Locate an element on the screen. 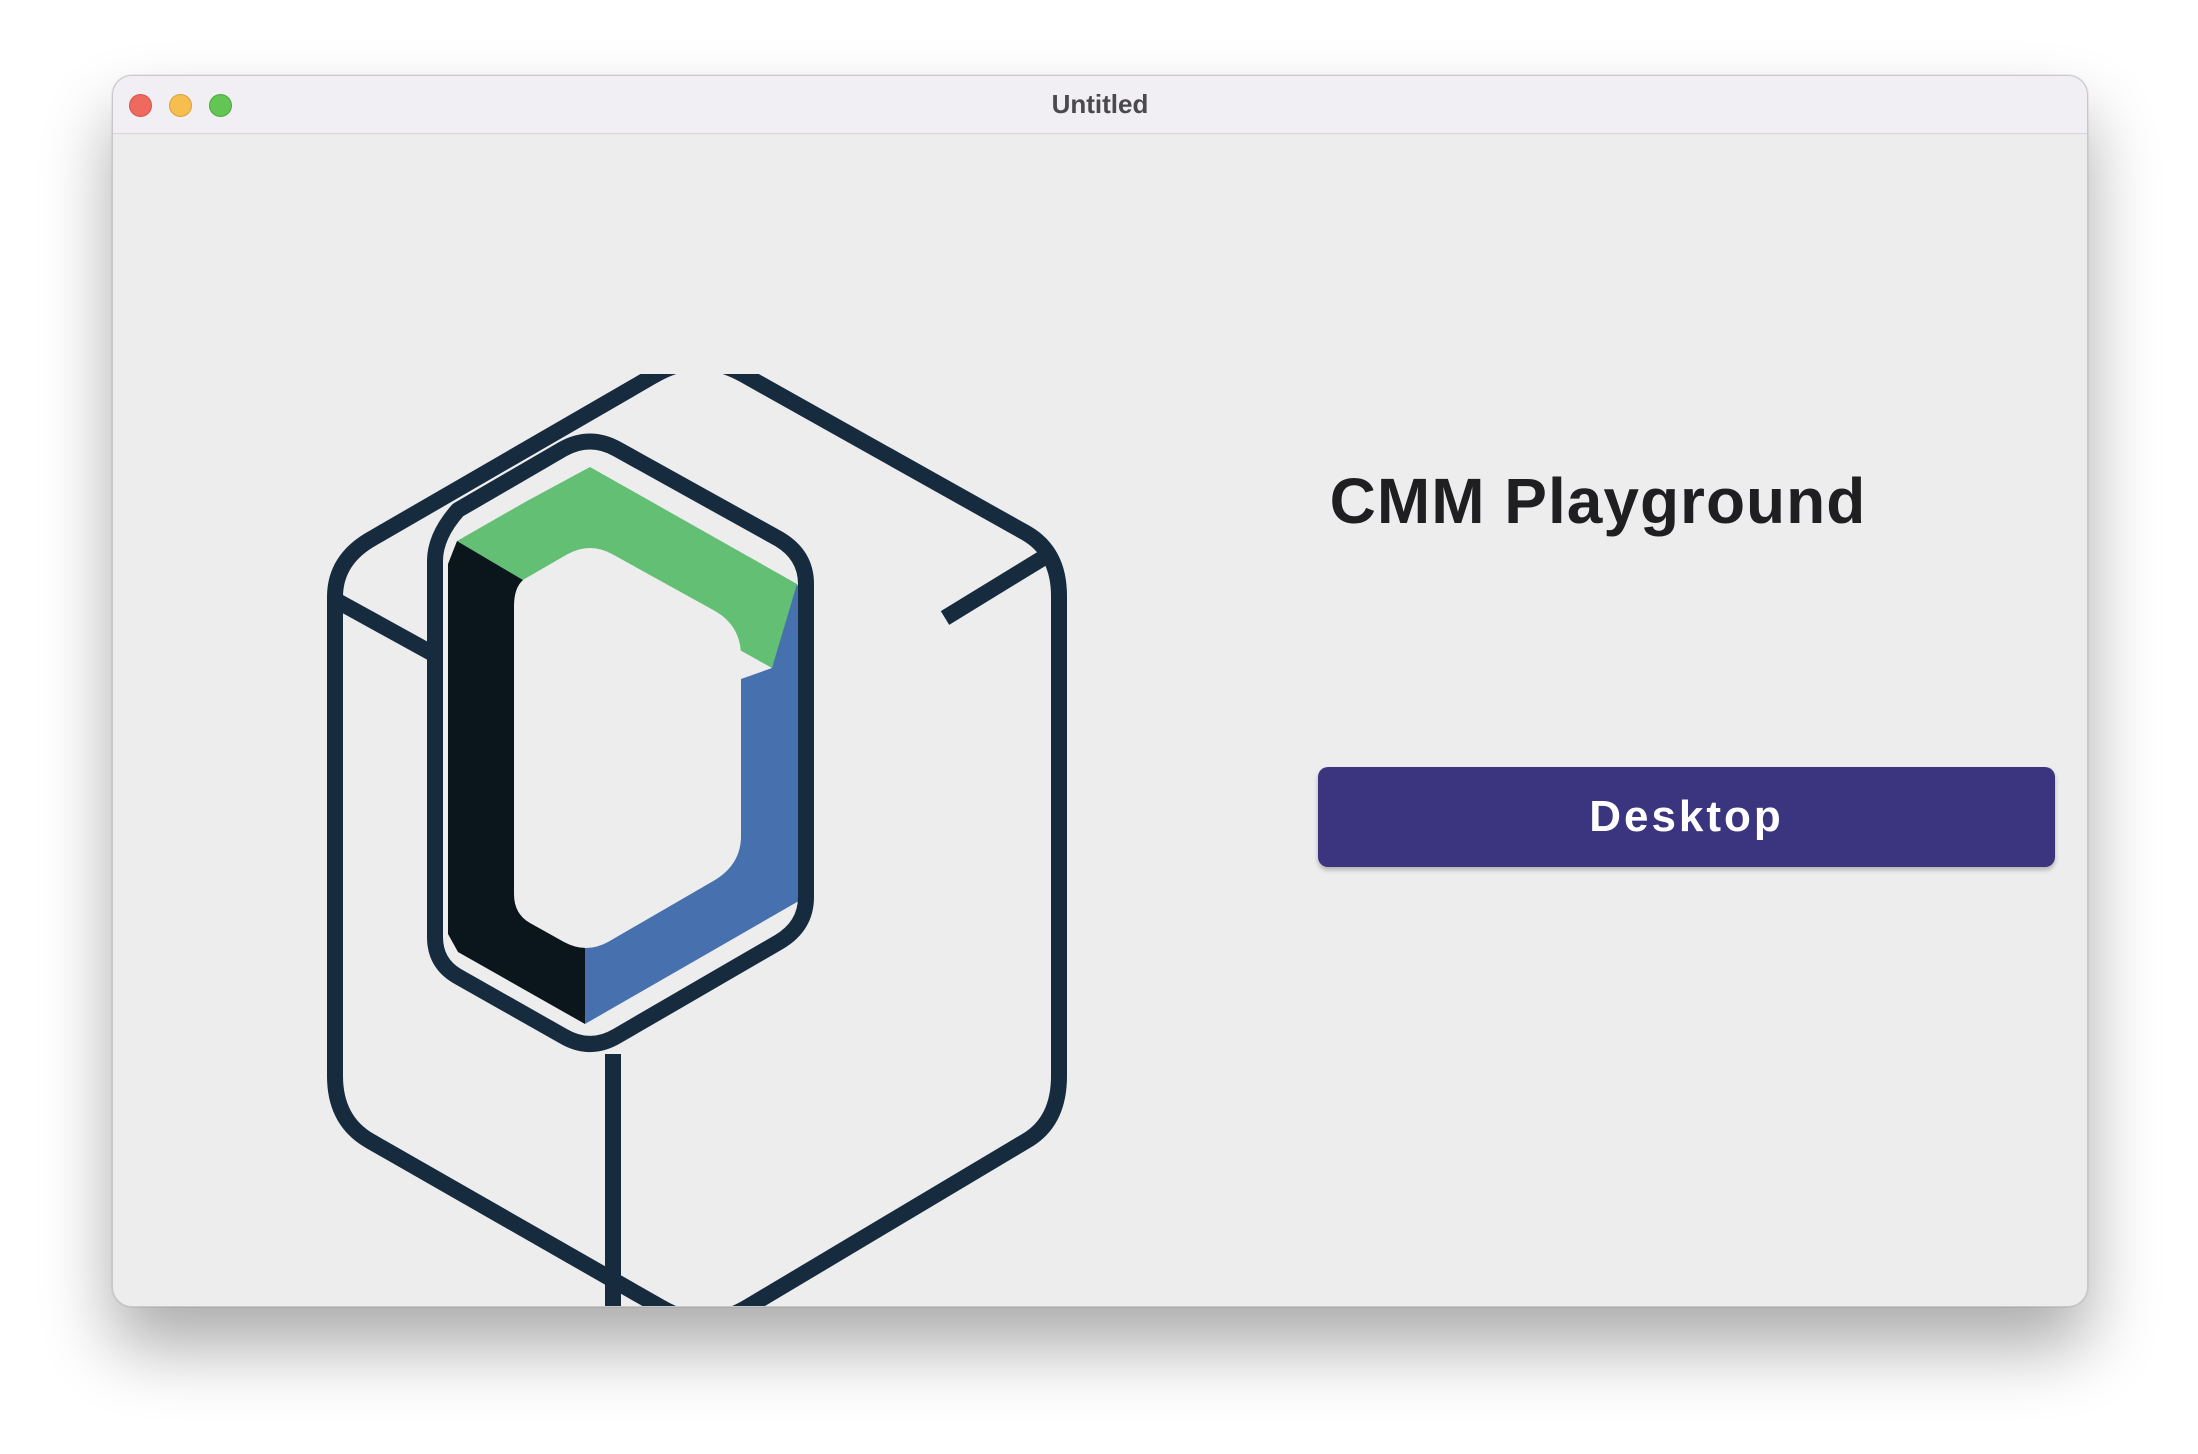  desktop-button: Desktop is located at coordinates (1686, 817).